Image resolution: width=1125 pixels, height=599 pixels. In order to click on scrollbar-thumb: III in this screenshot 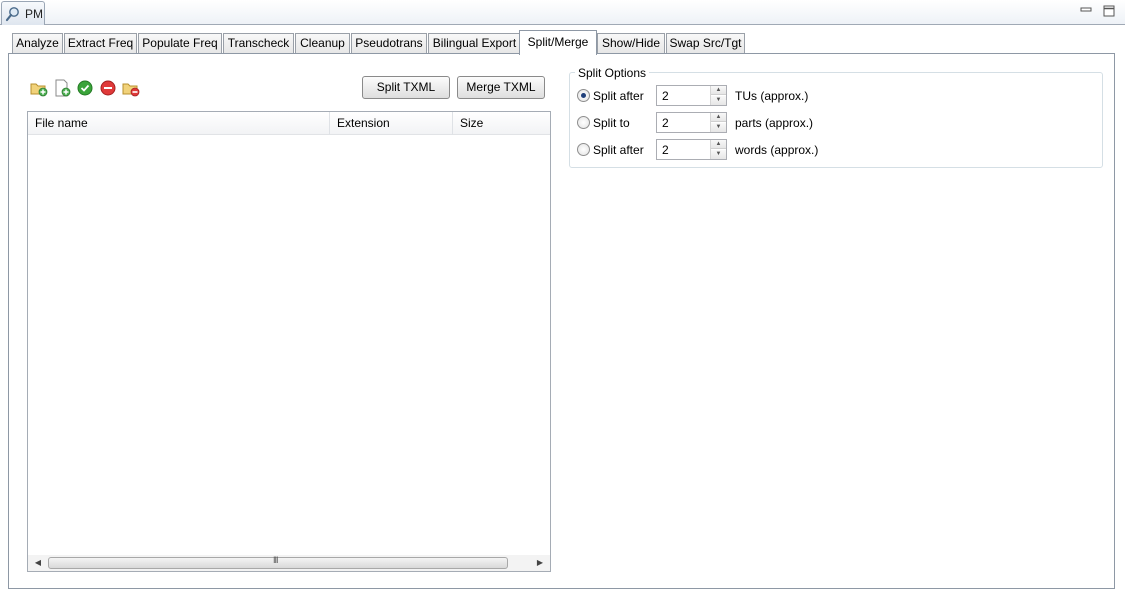, I will do `click(278, 562)`.